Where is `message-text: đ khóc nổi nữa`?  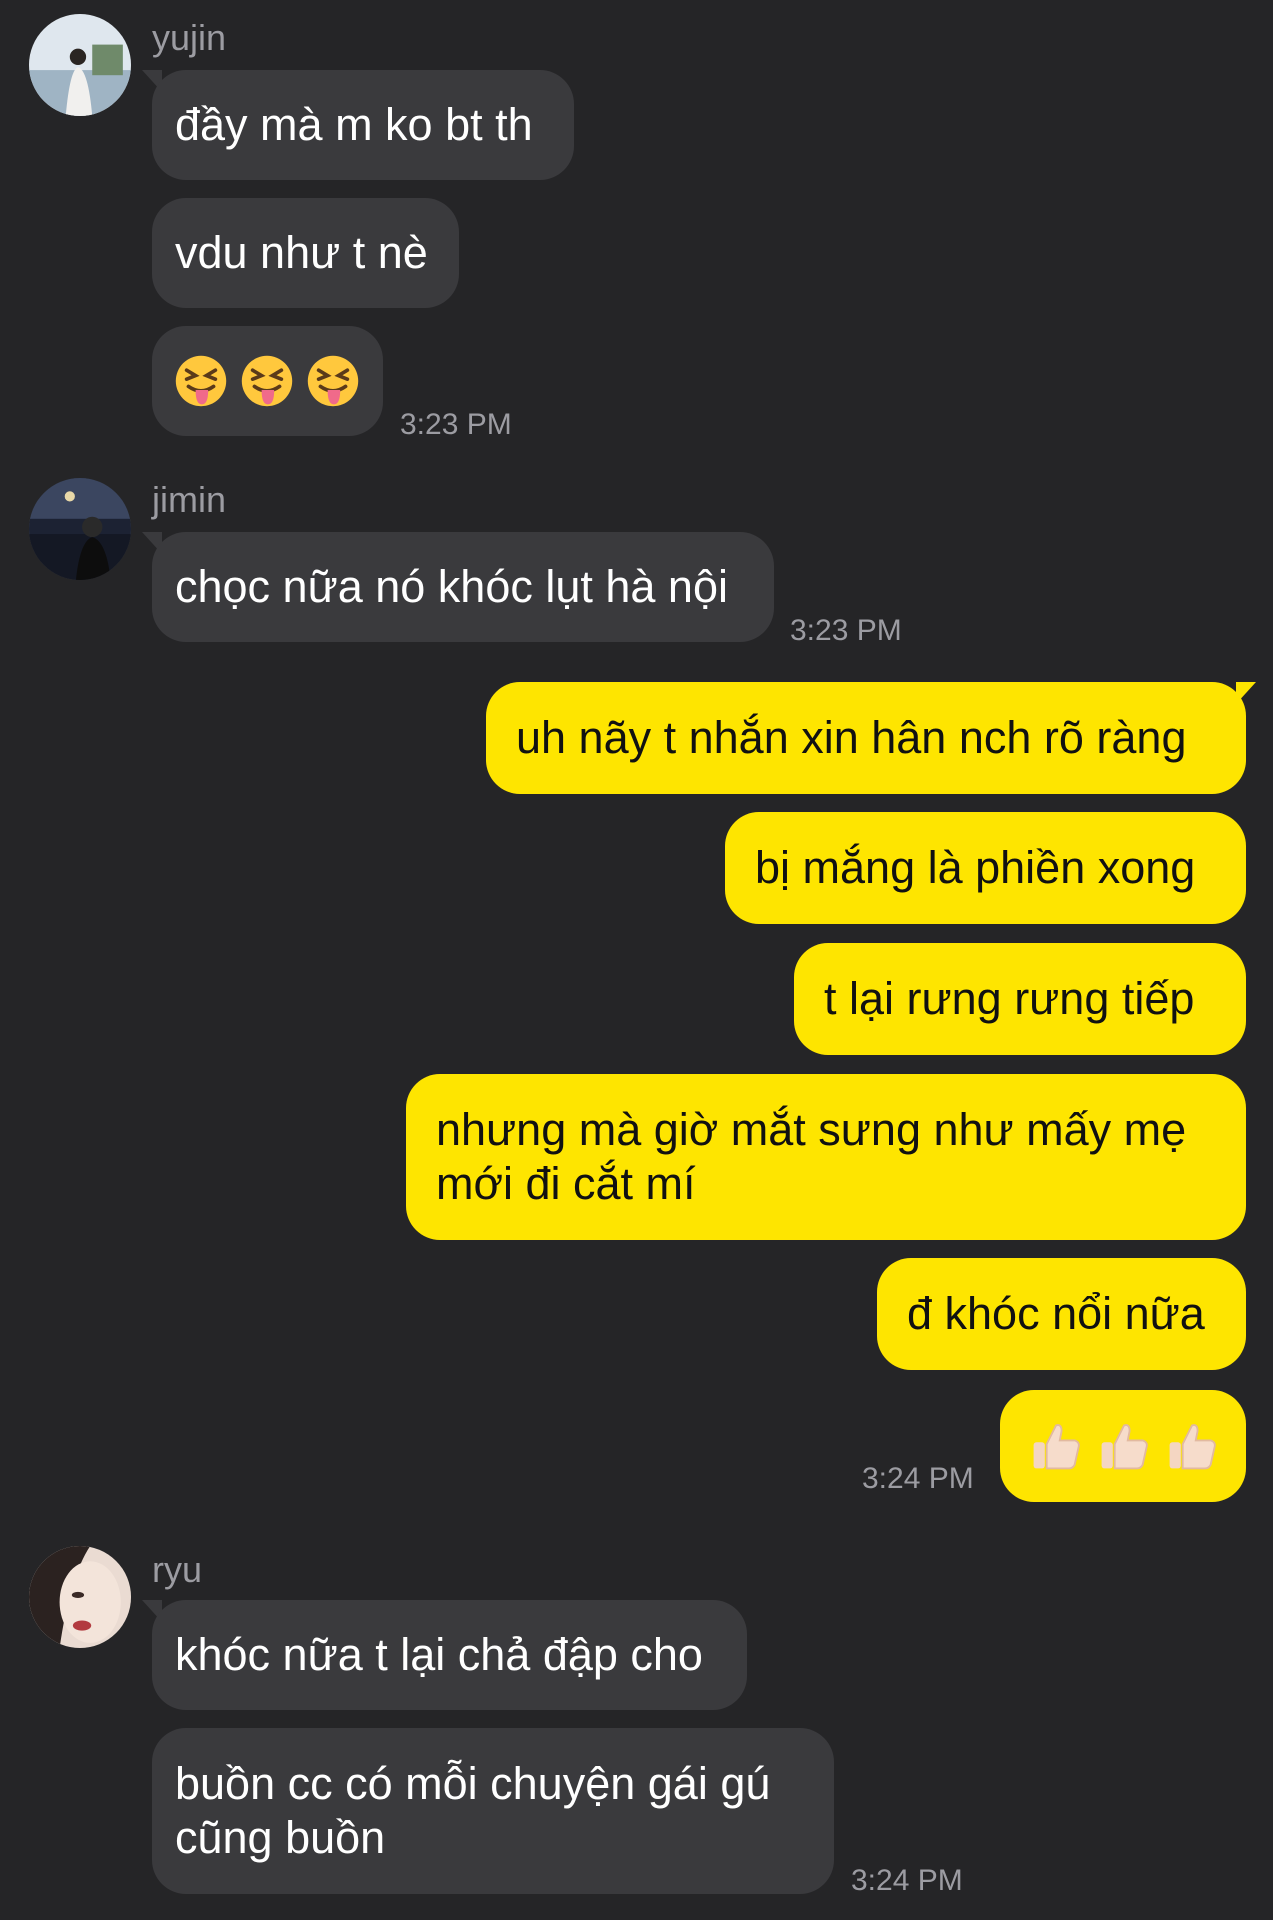
message-text: đ khóc nổi nữa is located at coordinates (1056, 1313).